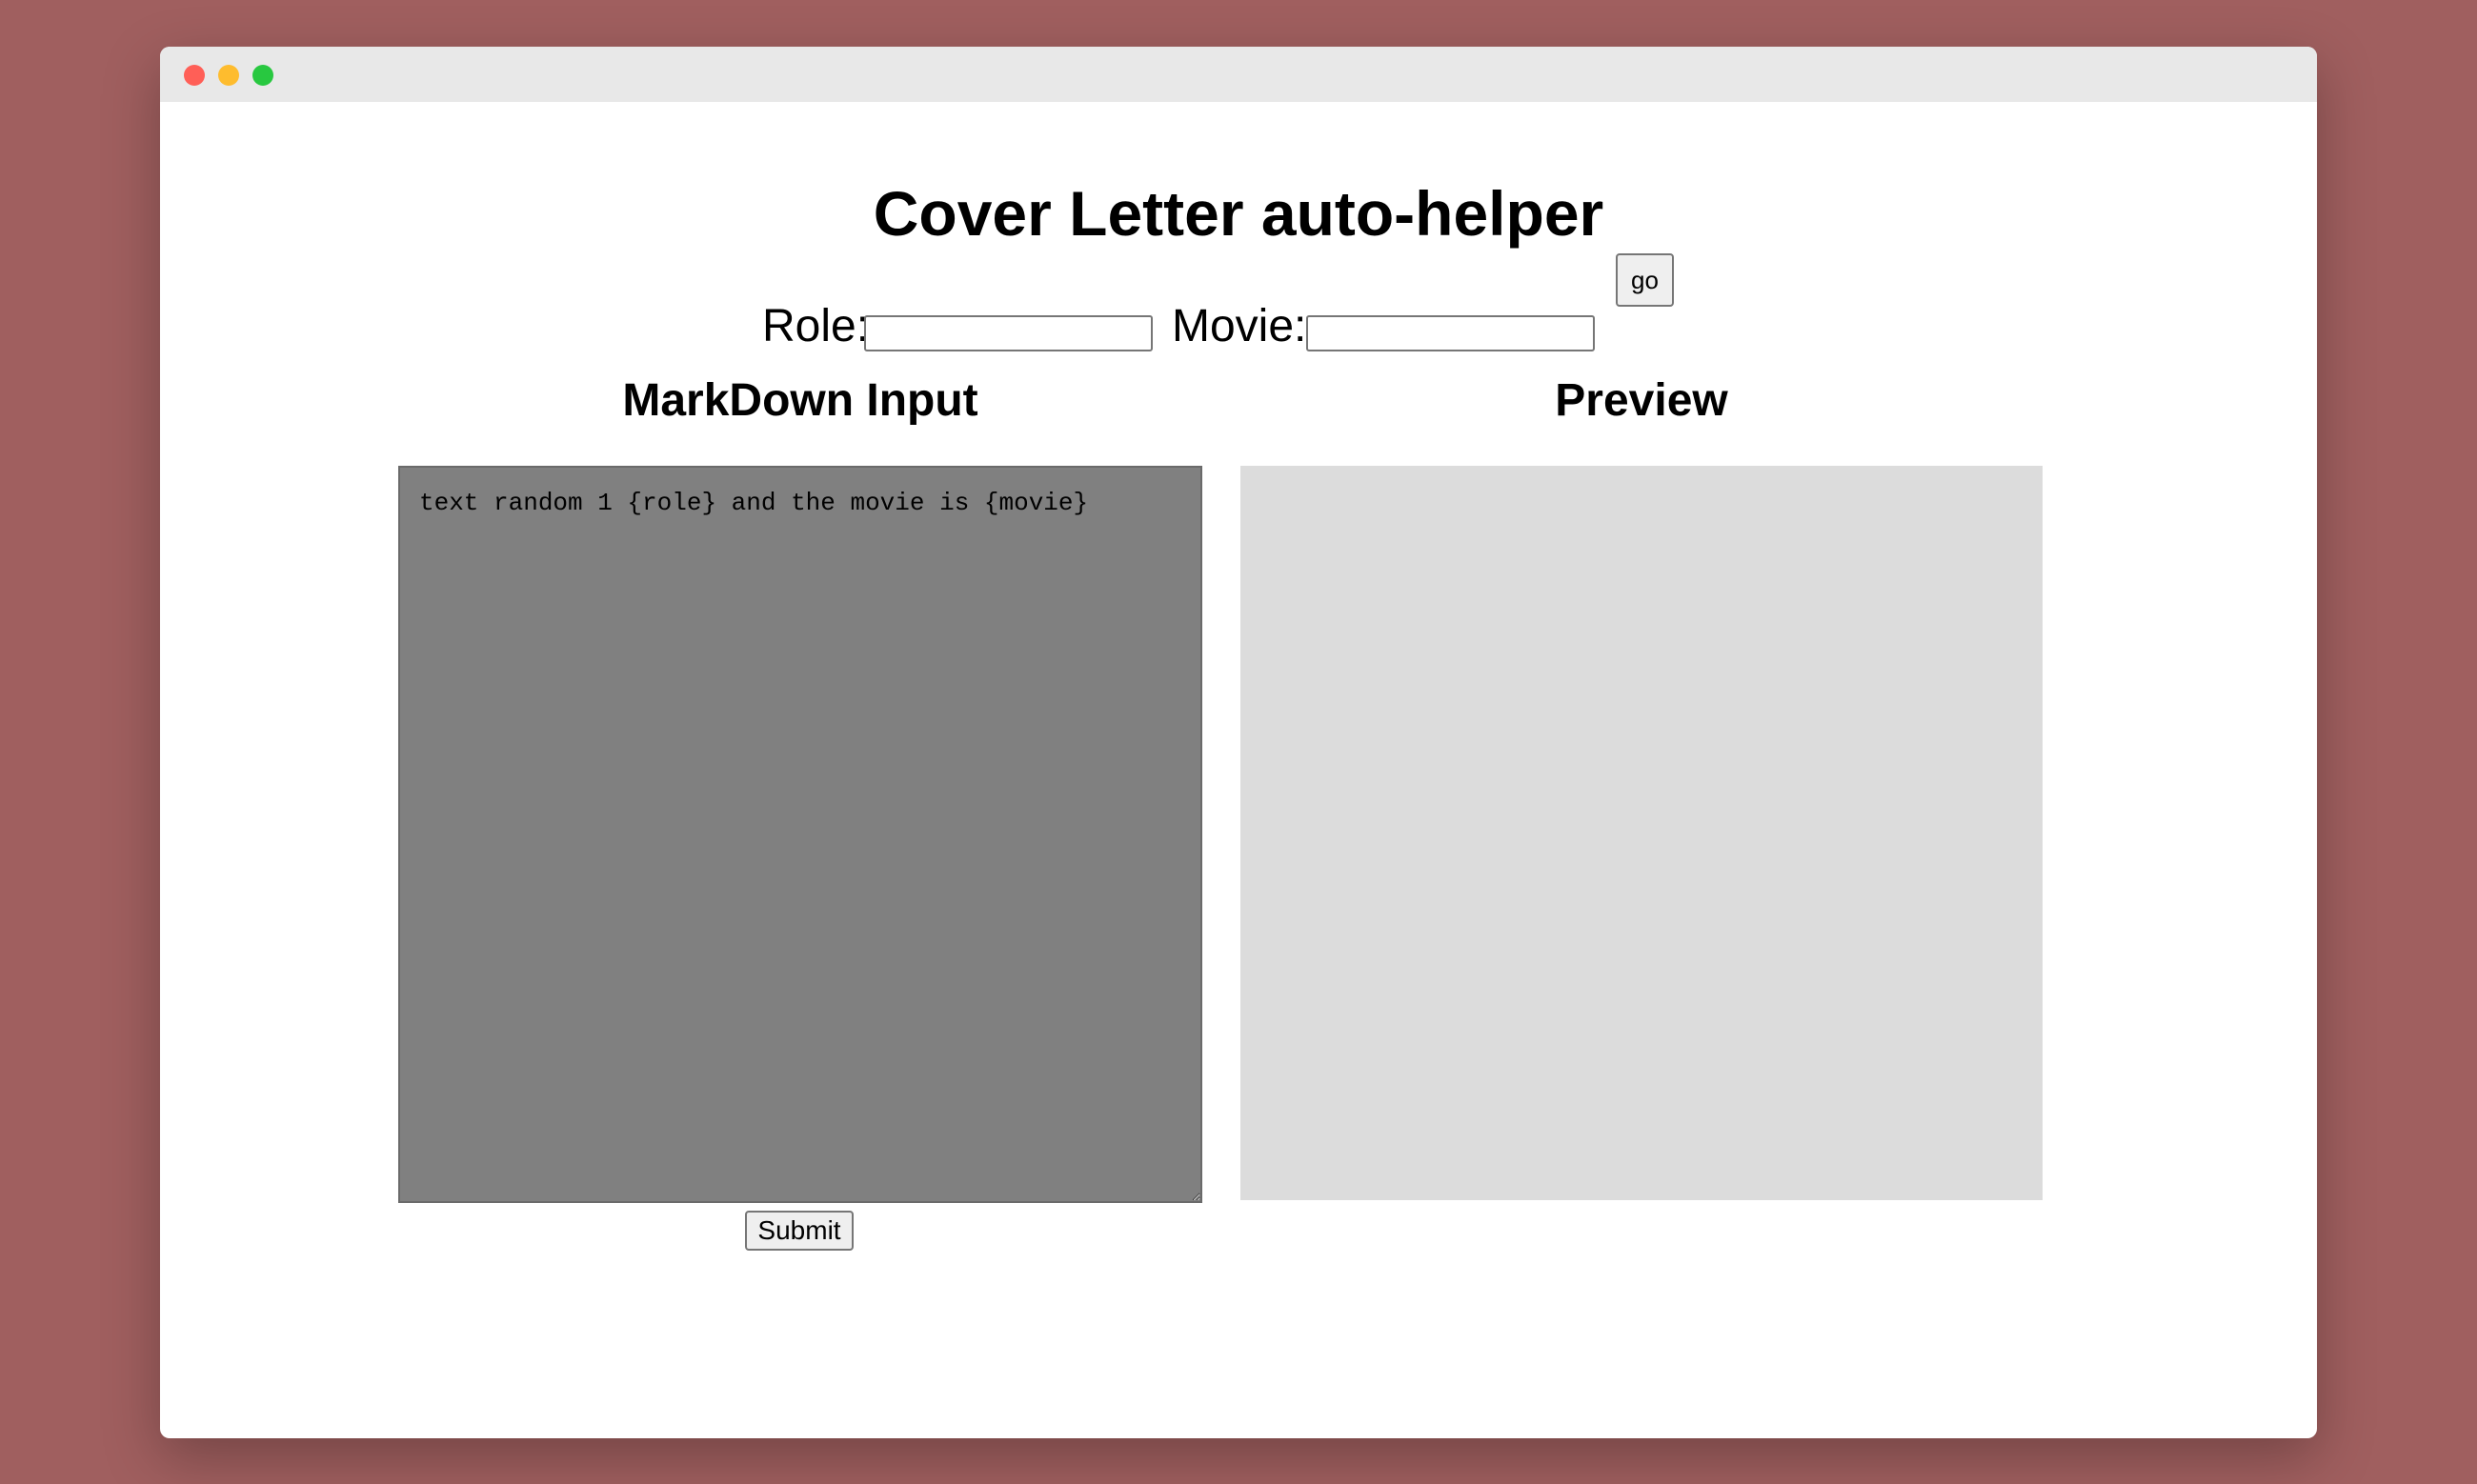  Describe the element at coordinates (262, 76) in the screenshot. I see `maximize-window-icon` at that location.